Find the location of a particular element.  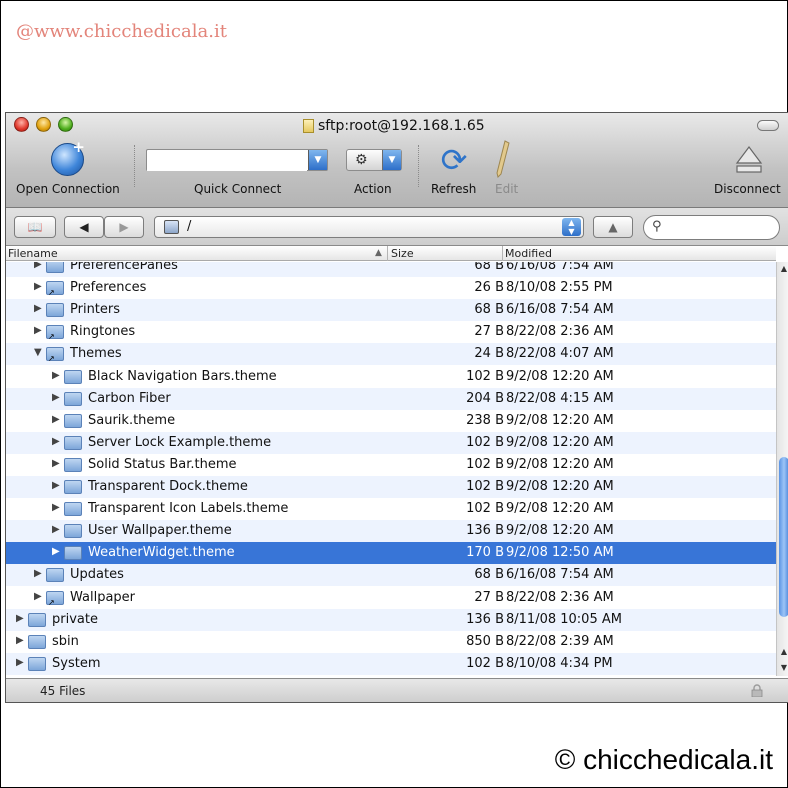

column-filename: Filename is located at coordinates (195, 253).